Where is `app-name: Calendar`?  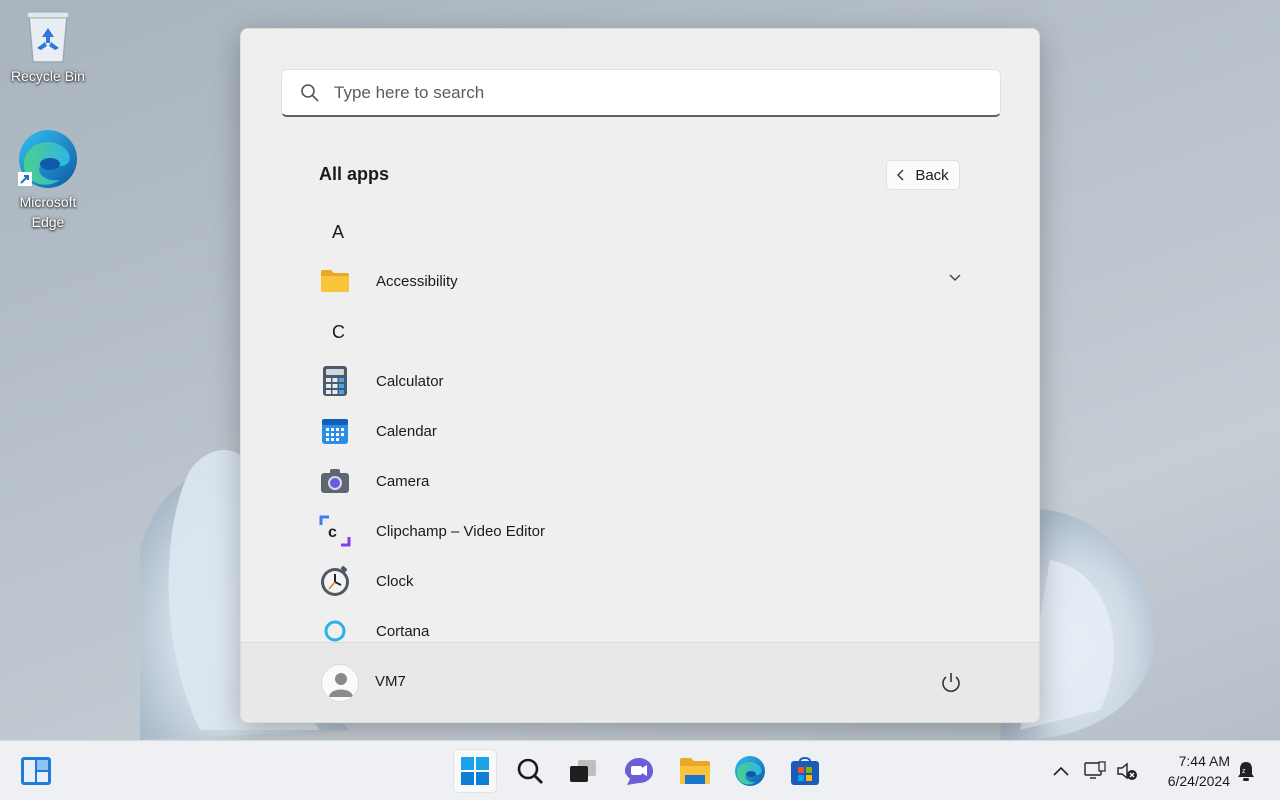 app-name: Calendar is located at coordinates (406, 431).